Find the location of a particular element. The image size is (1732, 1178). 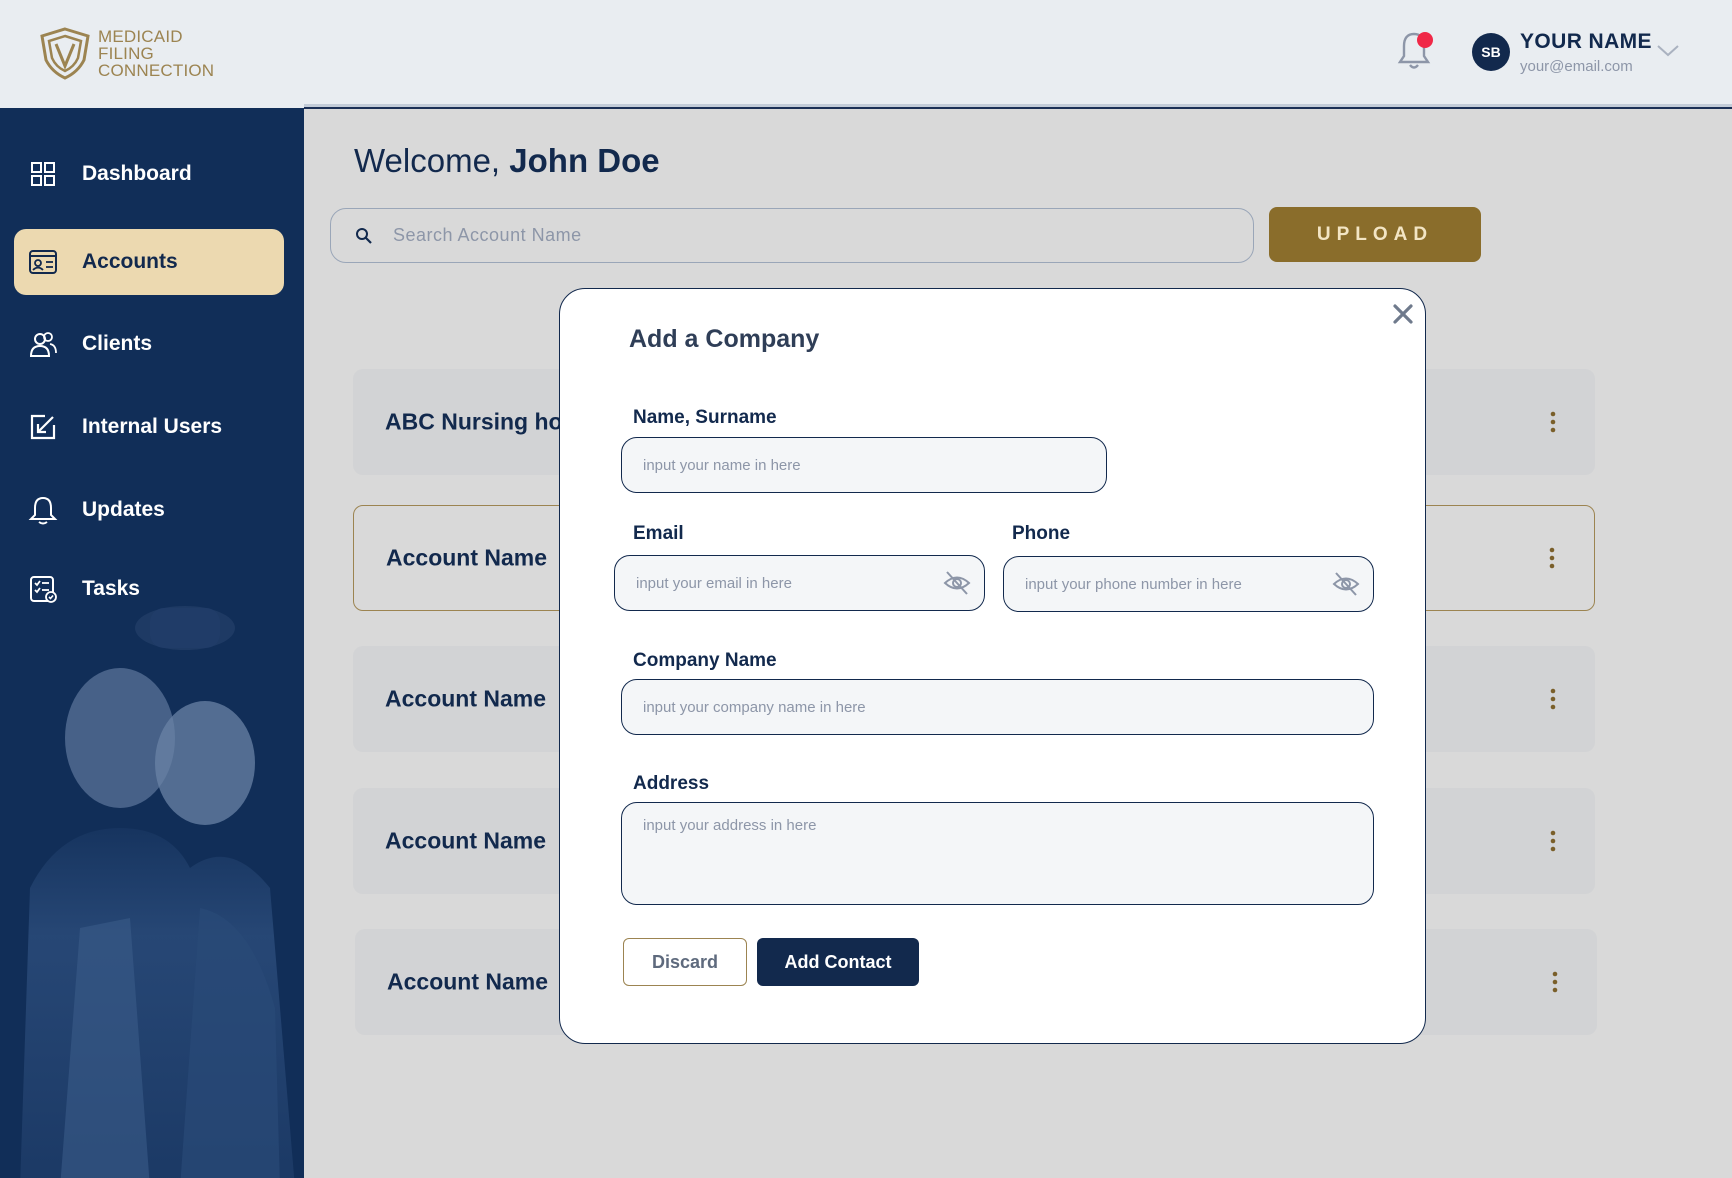

company-field is located at coordinates (997, 707).